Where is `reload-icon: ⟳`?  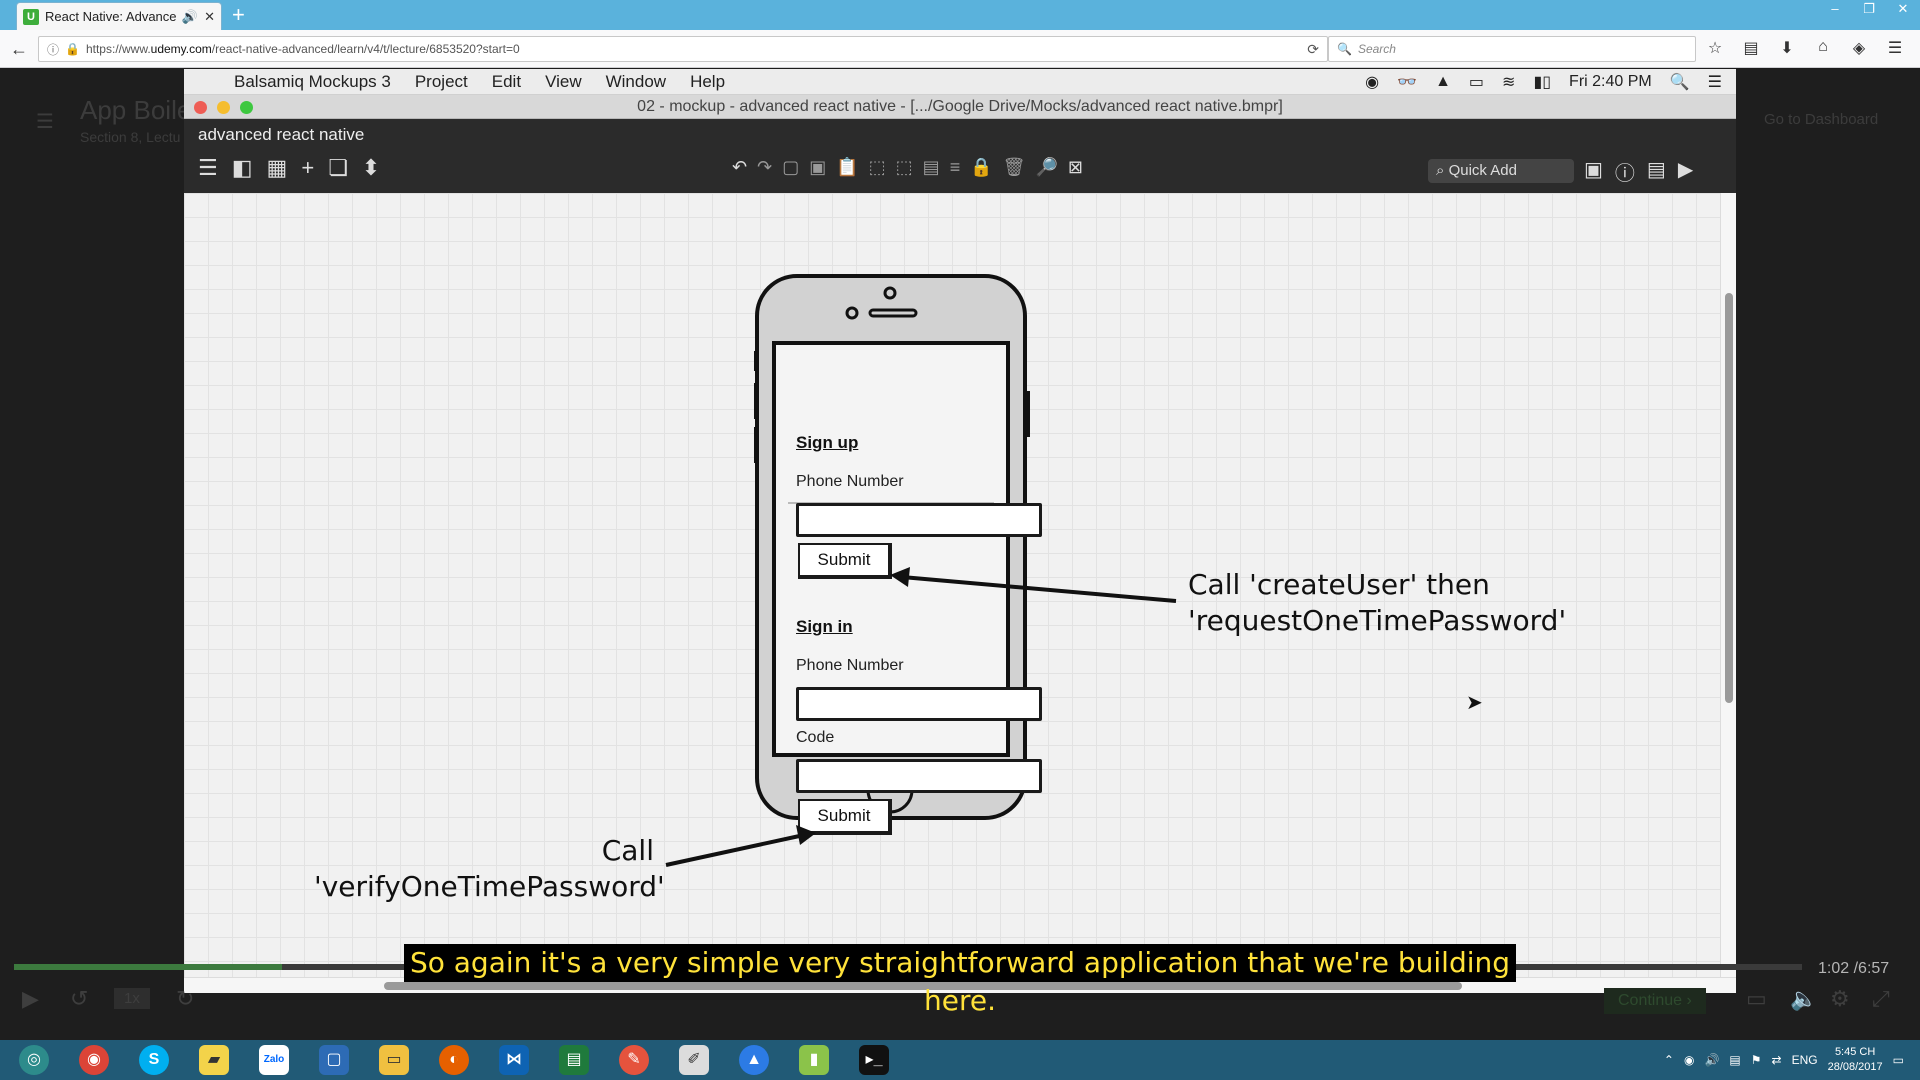
reload-icon: ⟳ is located at coordinates (1313, 49).